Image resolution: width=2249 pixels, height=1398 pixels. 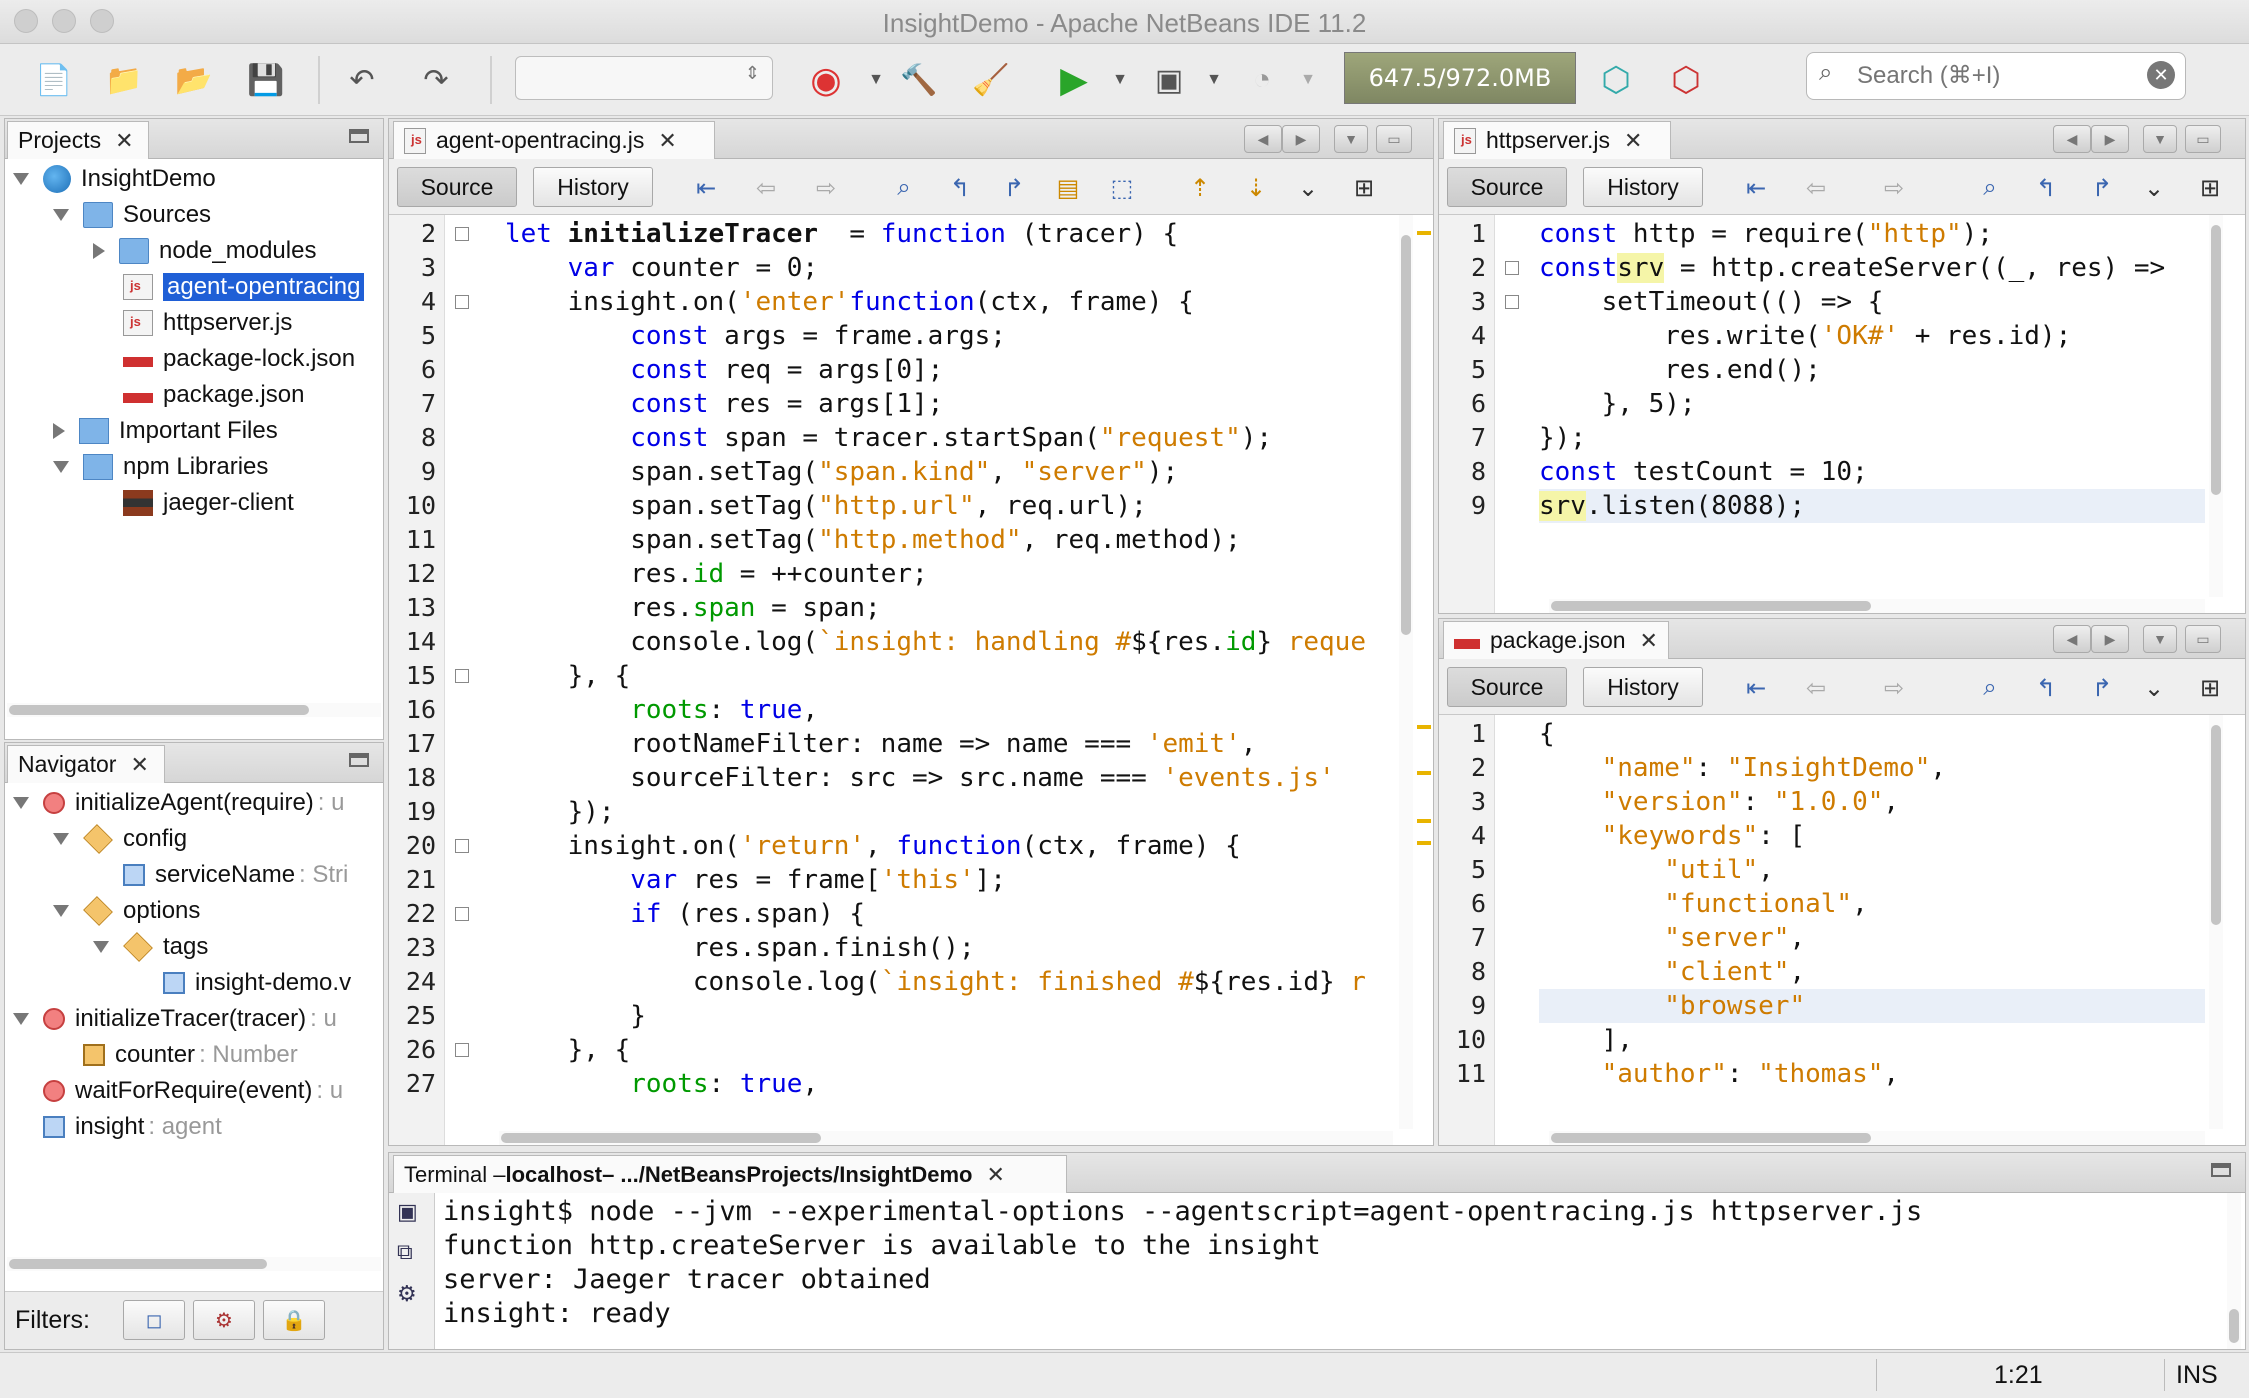 What do you see at coordinates (294, 1320) in the screenshot?
I see `filter-private-button: 🔒` at bounding box center [294, 1320].